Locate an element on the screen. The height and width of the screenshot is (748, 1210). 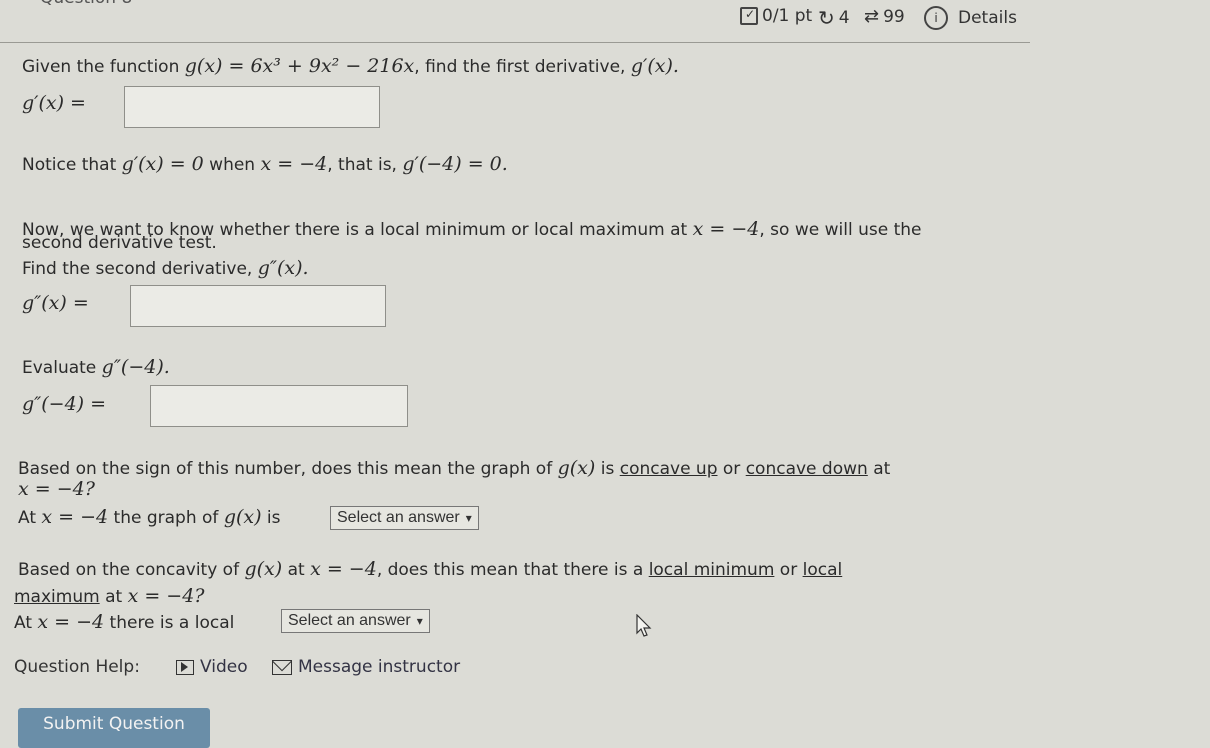
function-expression: g(x) = 6x³ + 9x² − 216x is located at coordinates (299, 66).